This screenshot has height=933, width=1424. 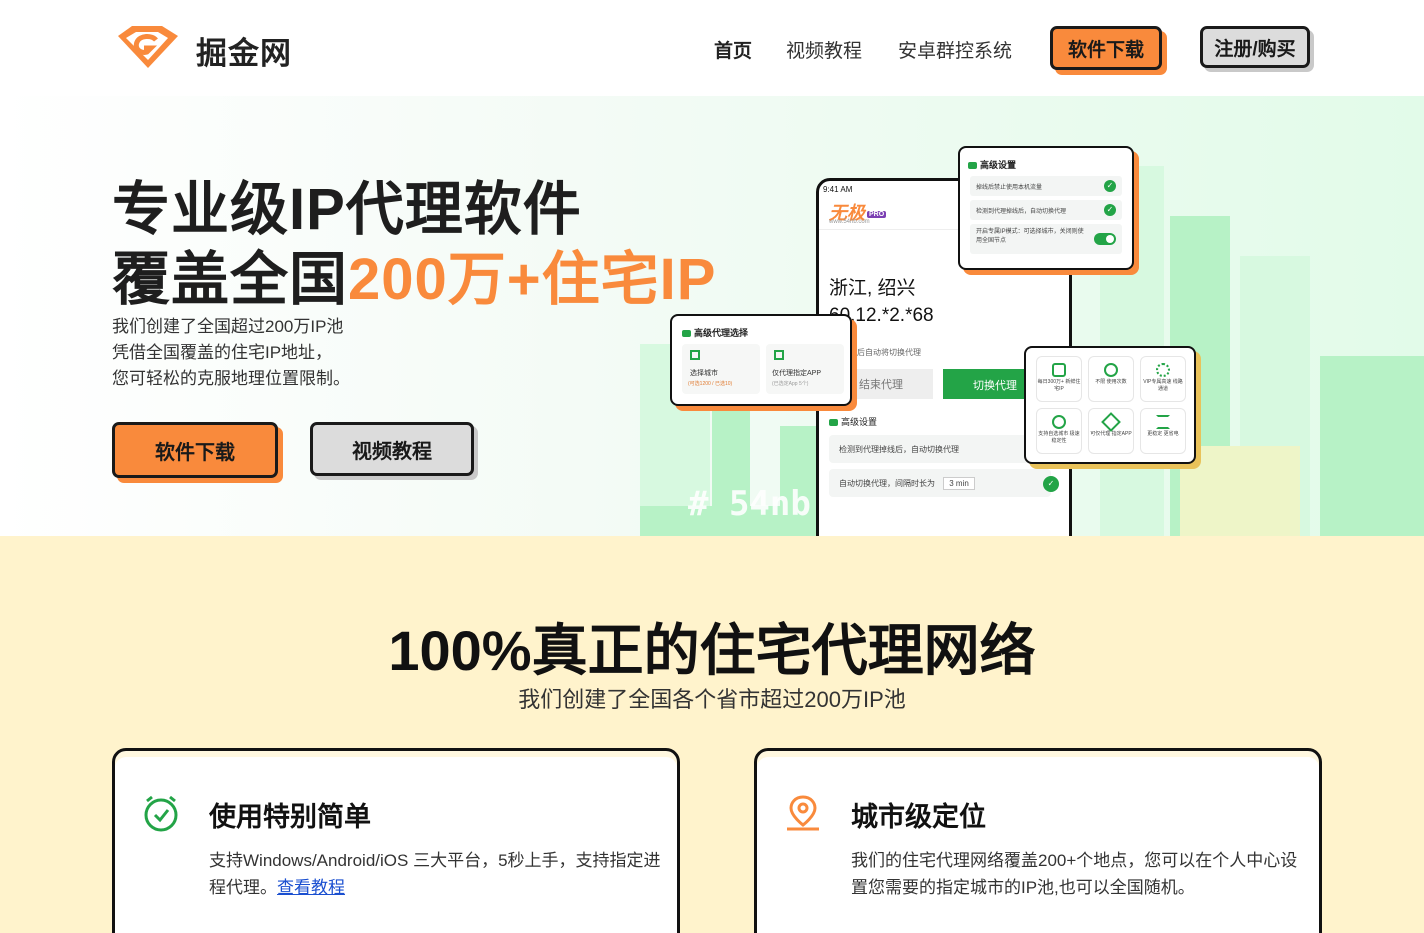 What do you see at coordinates (1111, 382) in the screenshot?
I see `tile-label: 不限 使用次数` at bounding box center [1111, 382].